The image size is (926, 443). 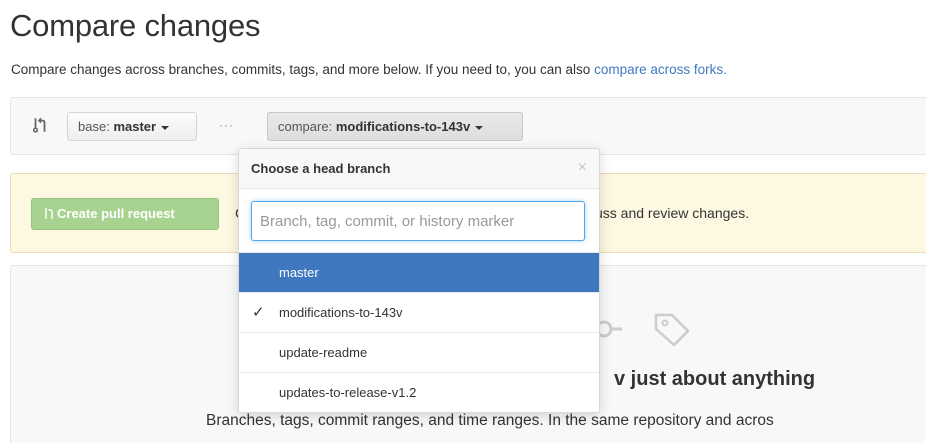 What do you see at coordinates (305, 126) in the screenshot?
I see `compare-prefix: compare:` at bounding box center [305, 126].